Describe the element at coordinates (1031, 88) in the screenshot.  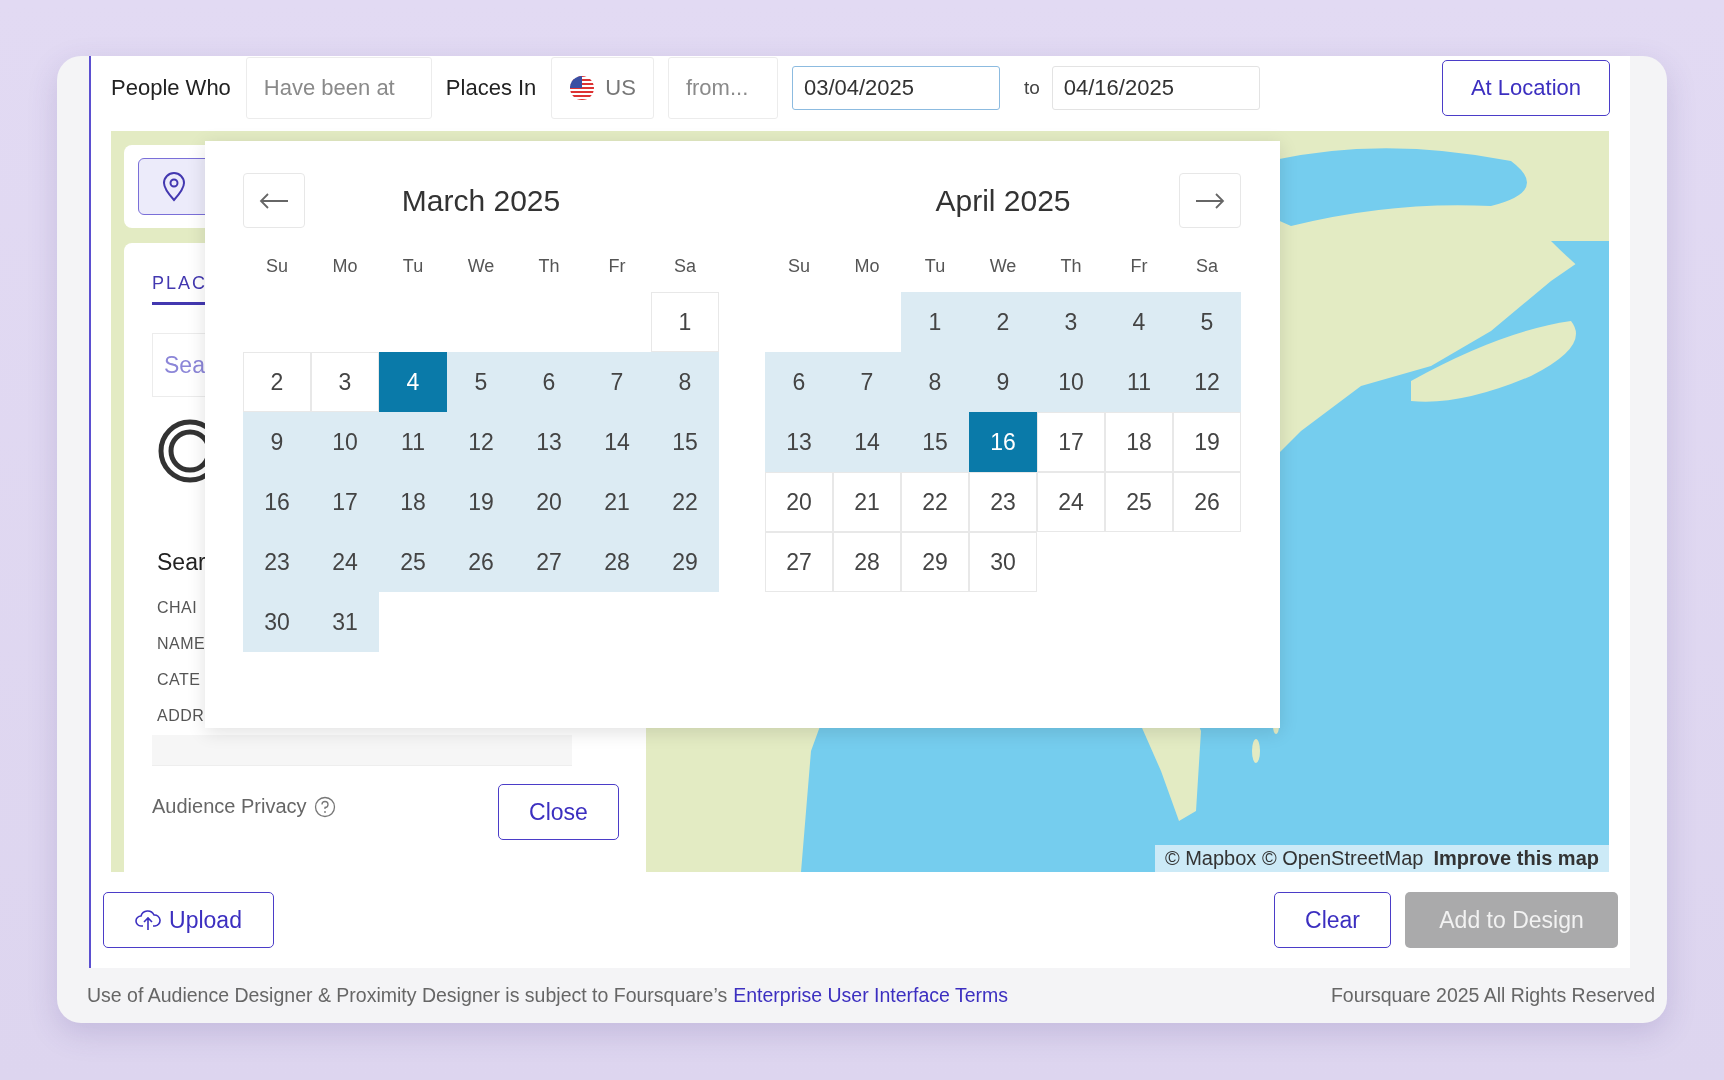
I see `to-label: to` at that location.